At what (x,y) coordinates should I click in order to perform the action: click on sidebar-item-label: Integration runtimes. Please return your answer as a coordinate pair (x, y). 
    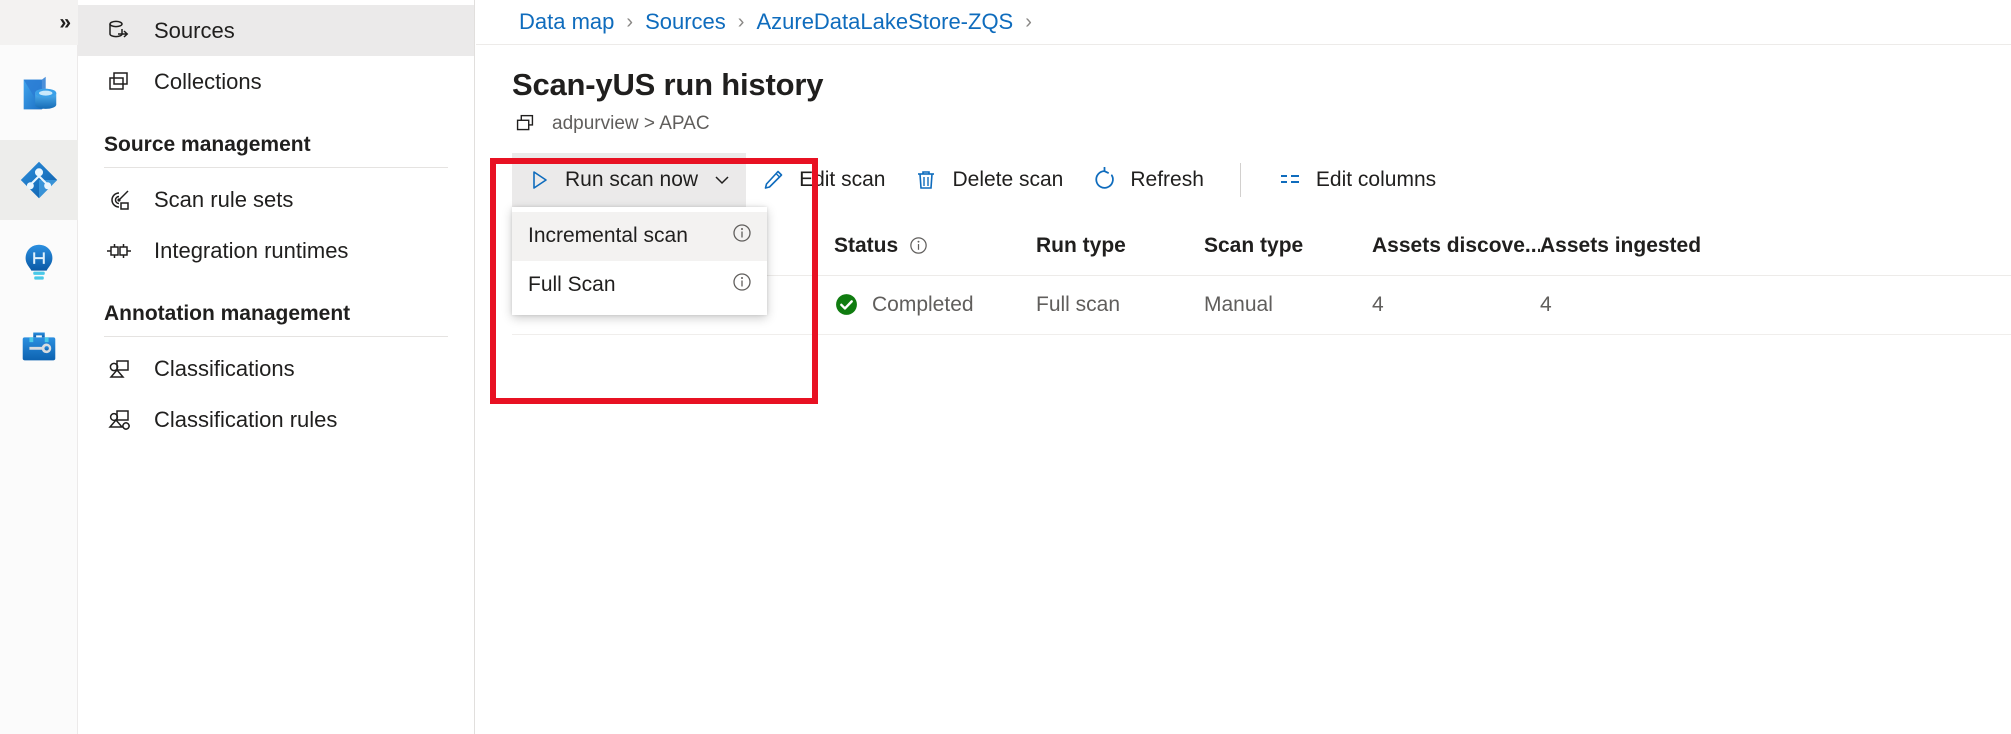
    Looking at the image, I should click on (251, 250).